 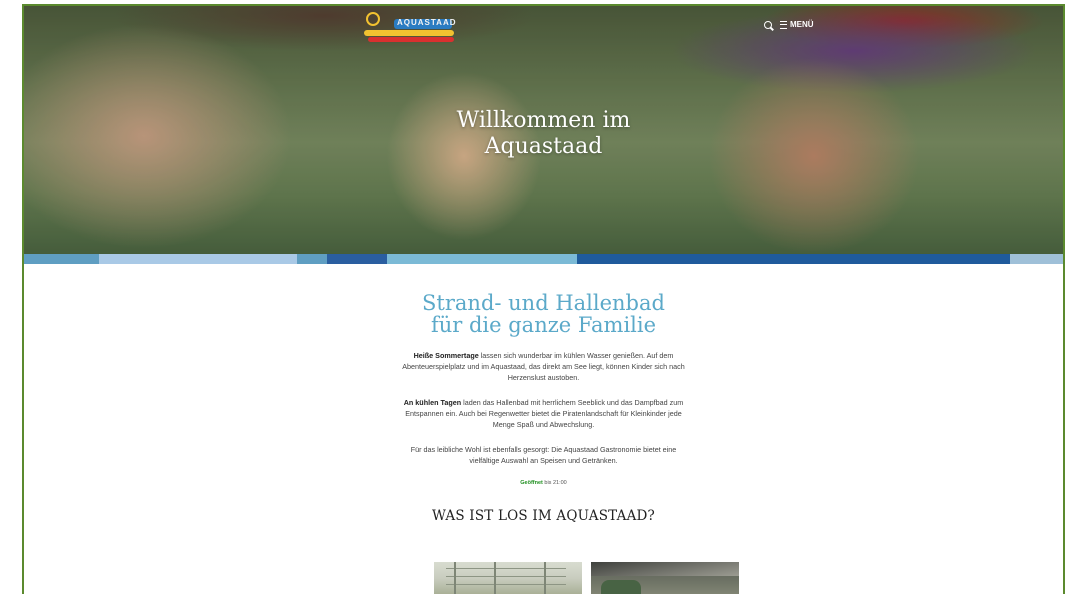 What do you see at coordinates (531, 483) in the screenshot?
I see `open-status-badge: Geöffnet` at bounding box center [531, 483].